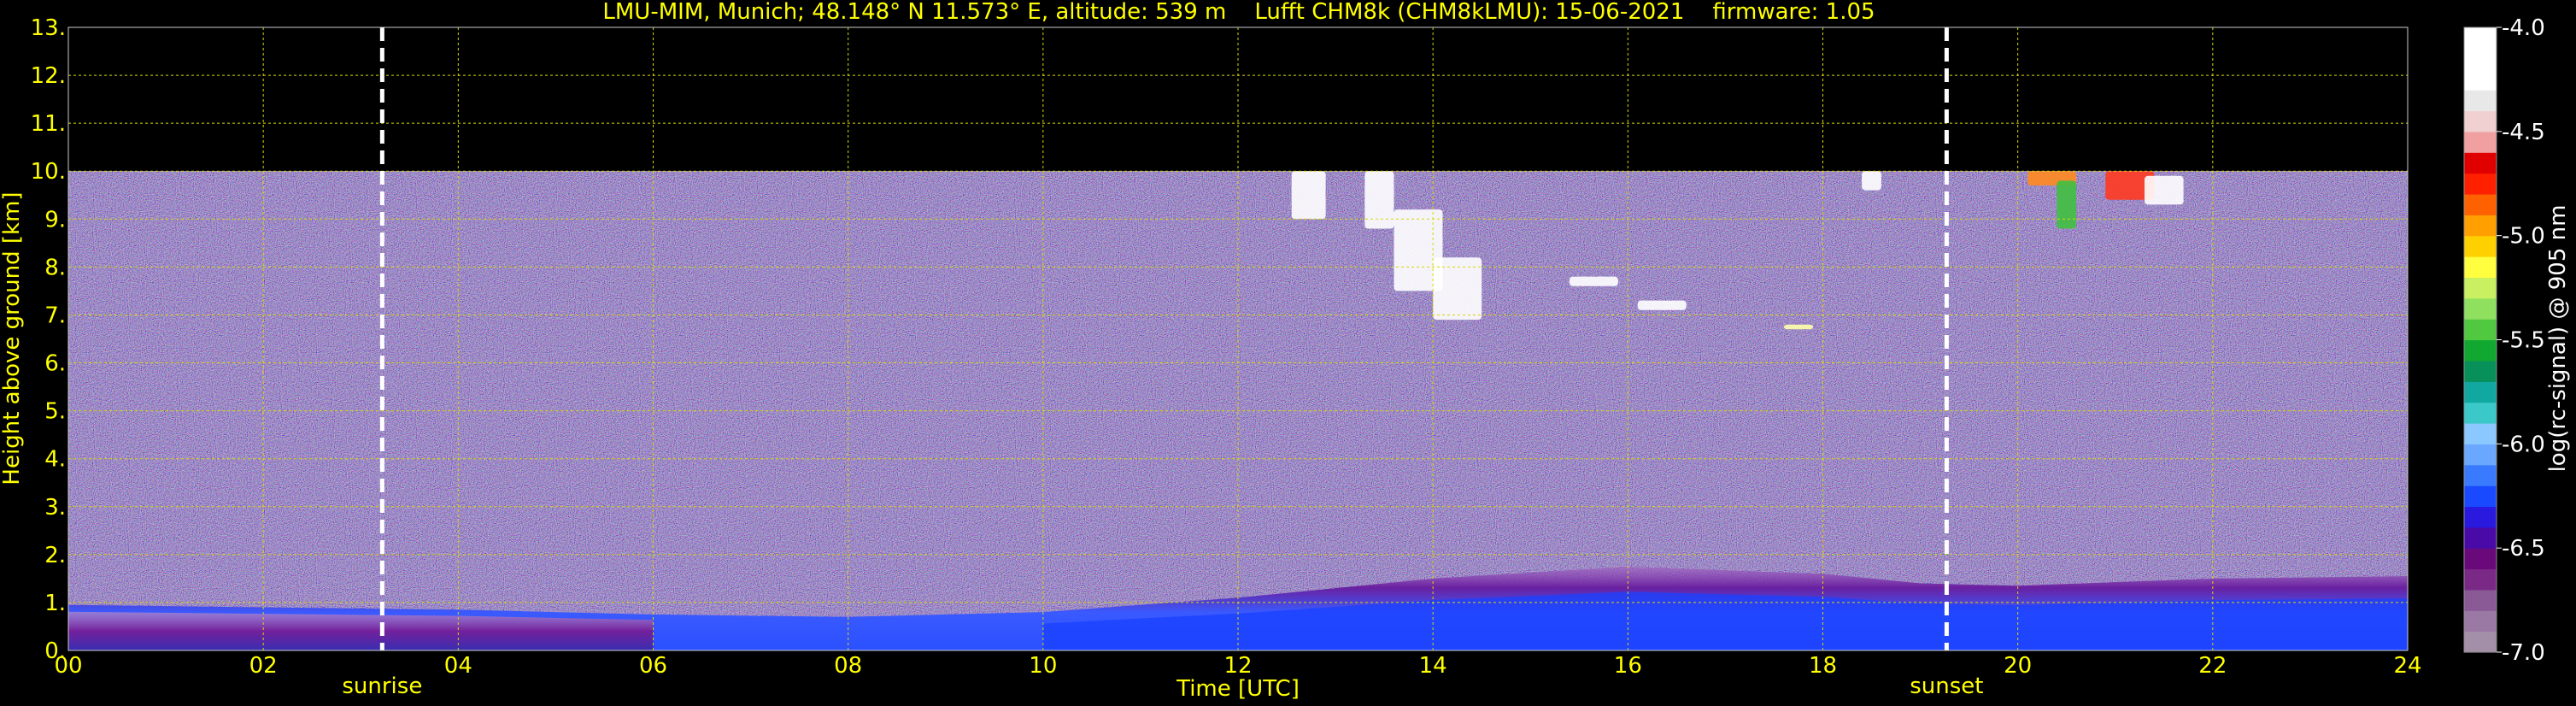 This screenshot has height=706, width=2576. I want to click on colorbar-tick-label: -6.0, so click(2523, 444).